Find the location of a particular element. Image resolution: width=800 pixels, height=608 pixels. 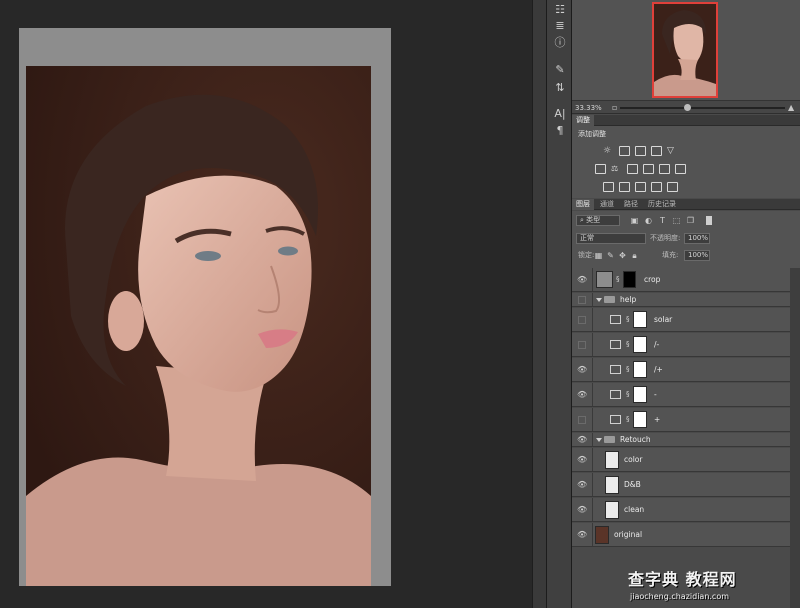

layer-row: 👁︎ D&B is located at coordinates (681, 485).